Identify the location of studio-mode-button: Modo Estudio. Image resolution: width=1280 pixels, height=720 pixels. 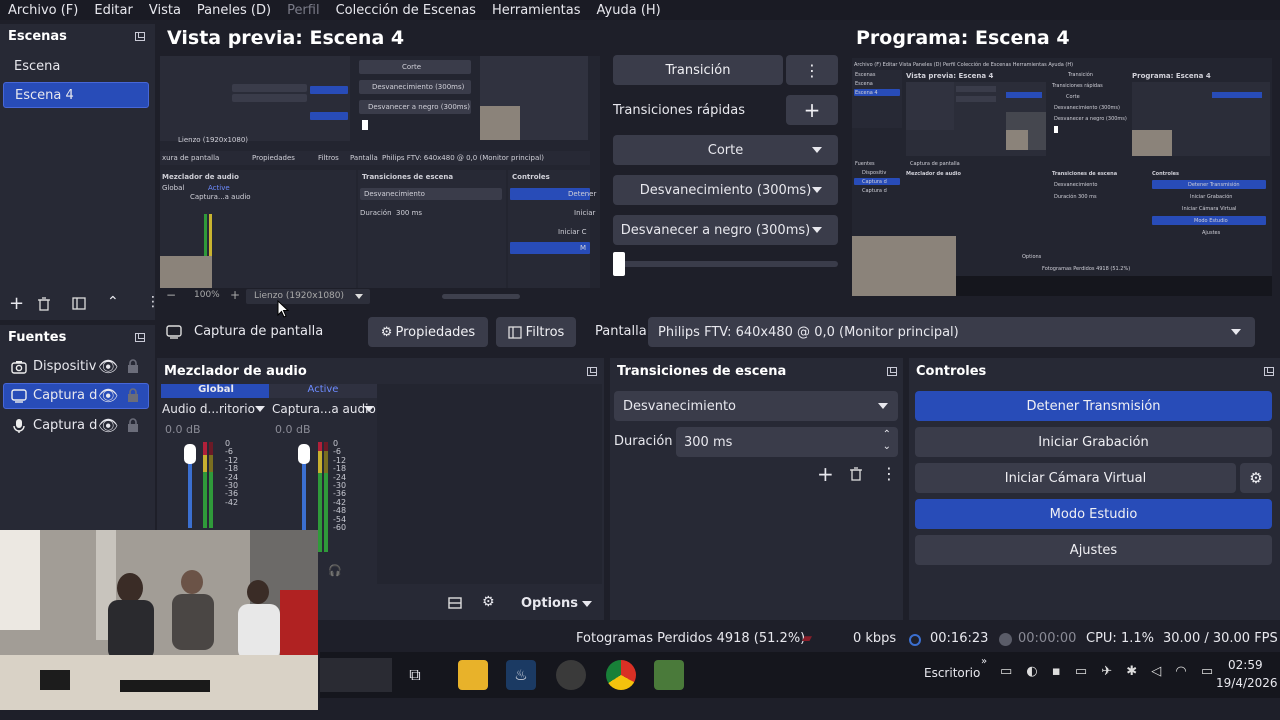
(1093, 514).